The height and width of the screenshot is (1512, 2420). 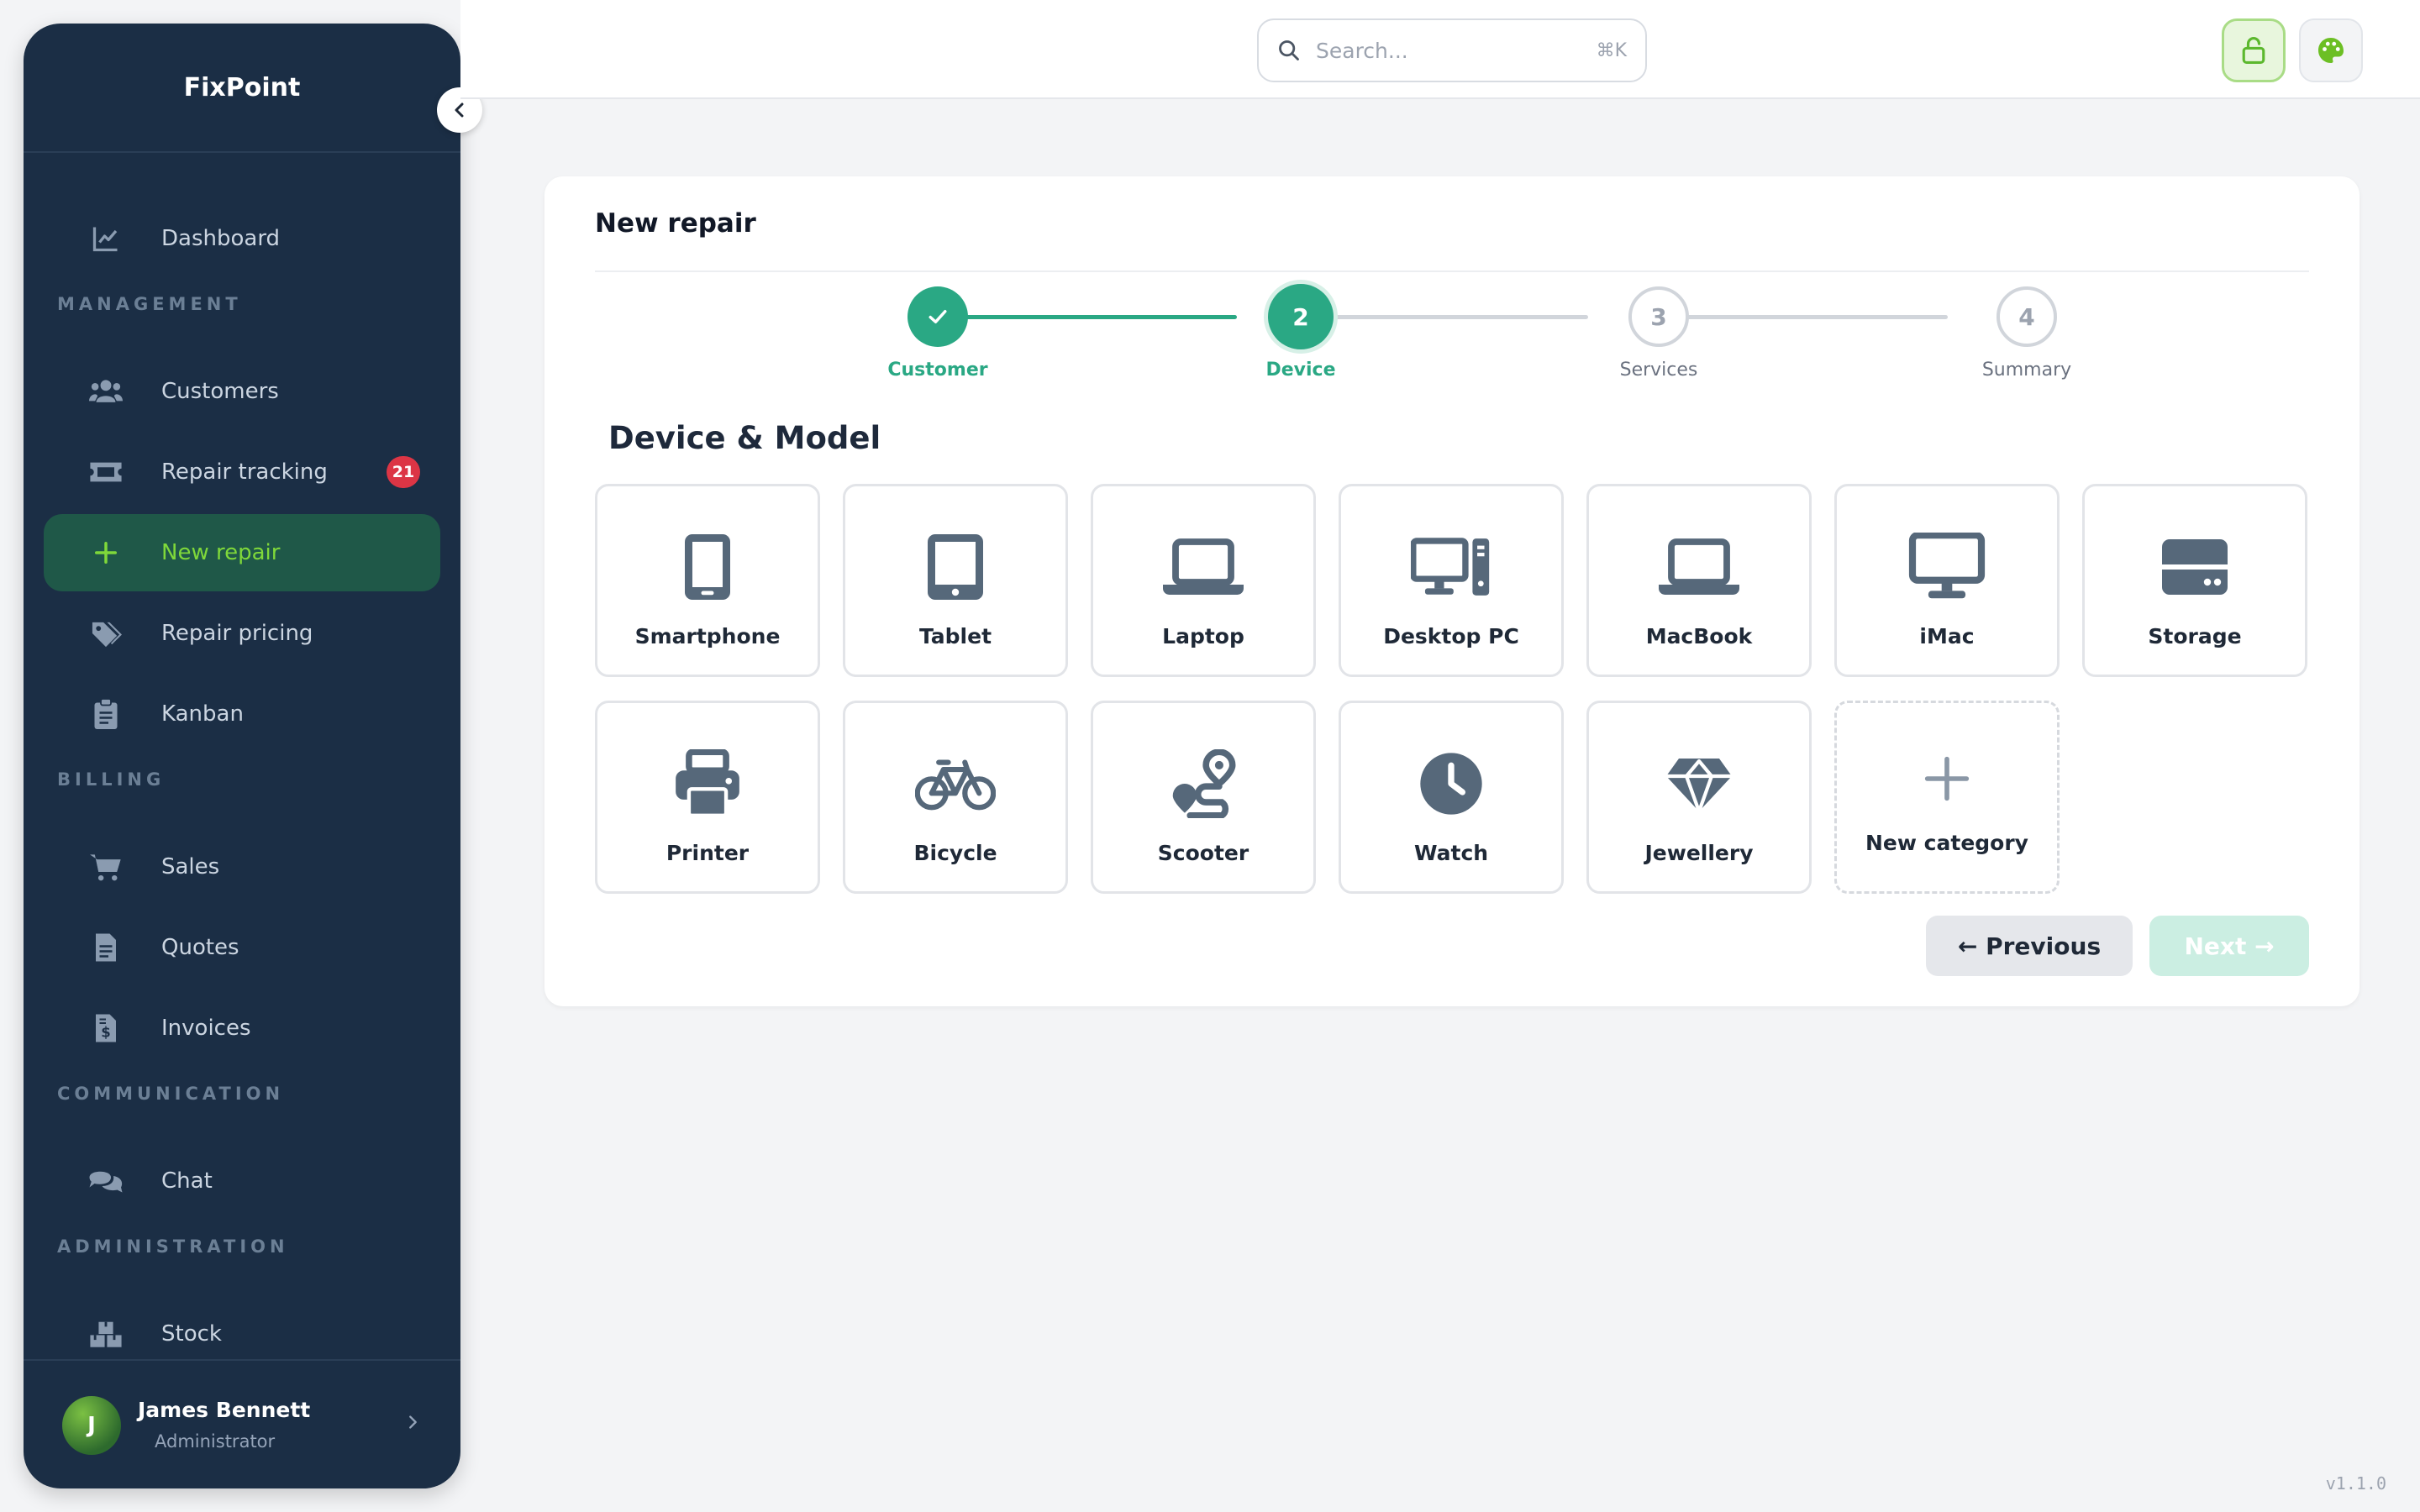 I want to click on hard-drive-icon, so click(x=2194, y=567).